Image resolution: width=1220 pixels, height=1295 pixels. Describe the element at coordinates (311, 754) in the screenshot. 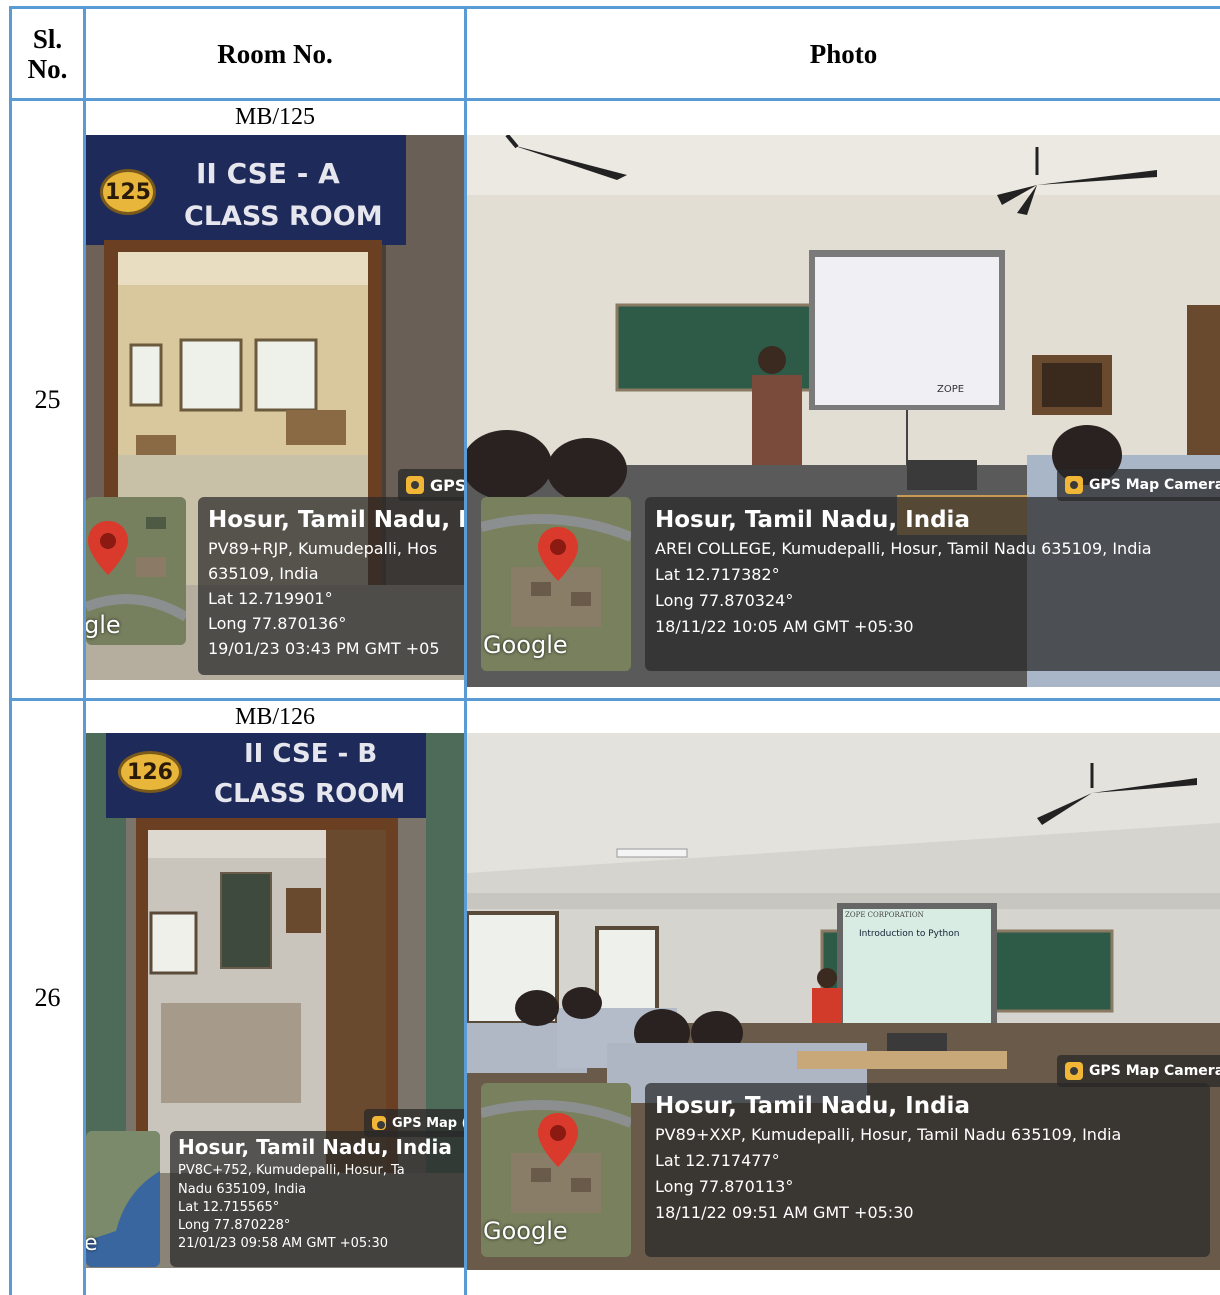

I see `sign-line-1: II CSE - B` at that location.